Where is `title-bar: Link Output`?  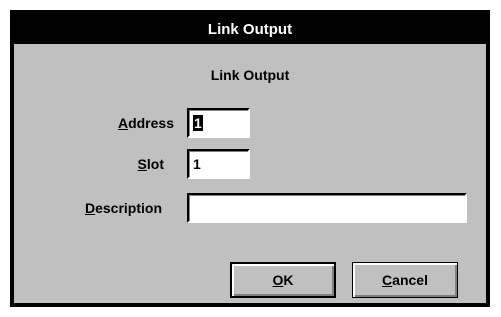
title-bar: Link Output is located at coordinates (250, 29).